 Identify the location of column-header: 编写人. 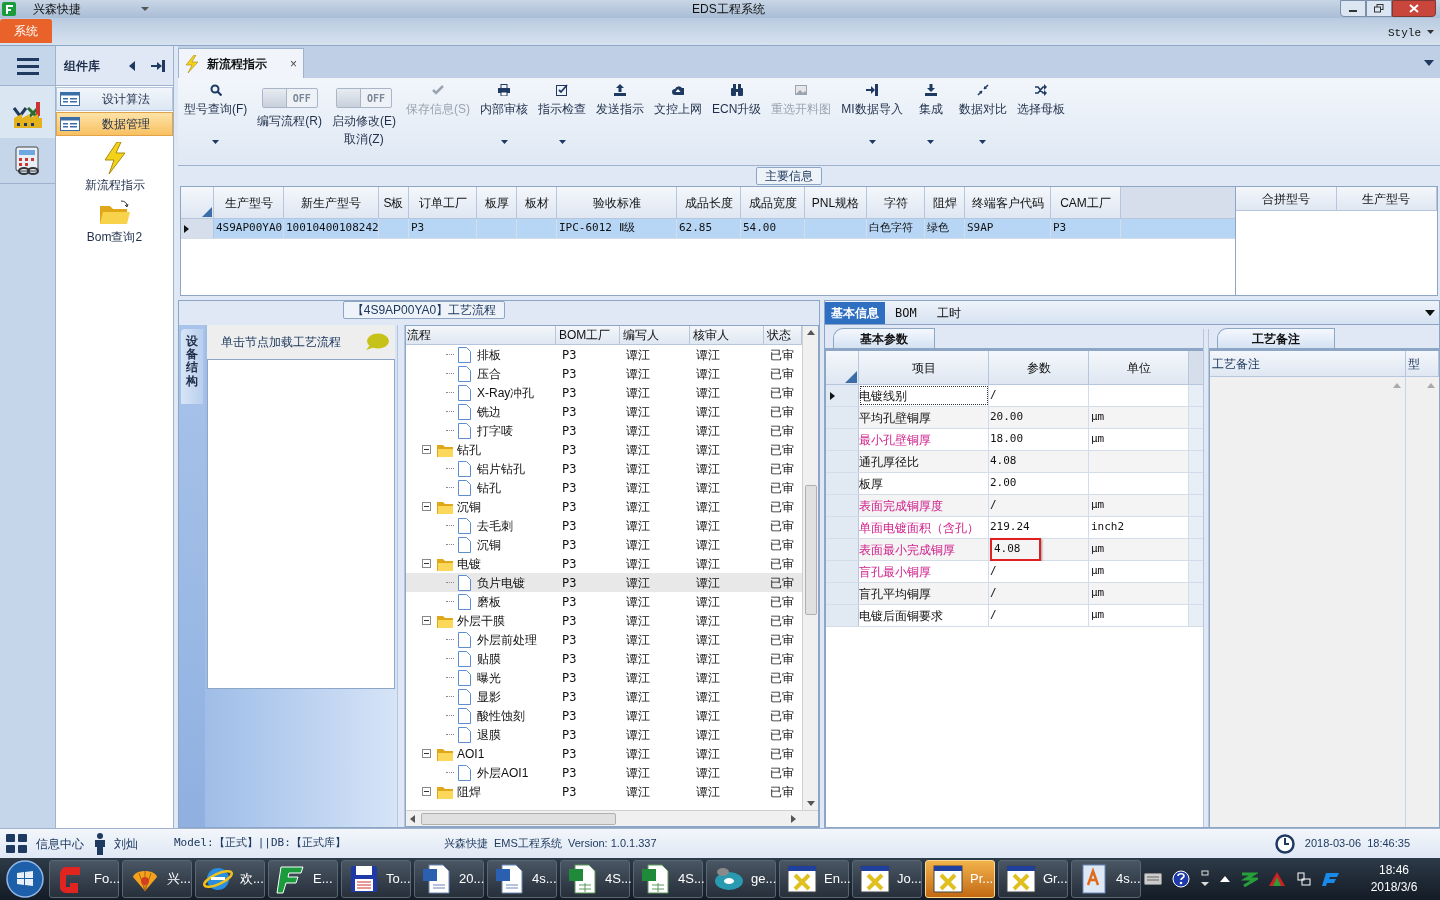
(655, 335).